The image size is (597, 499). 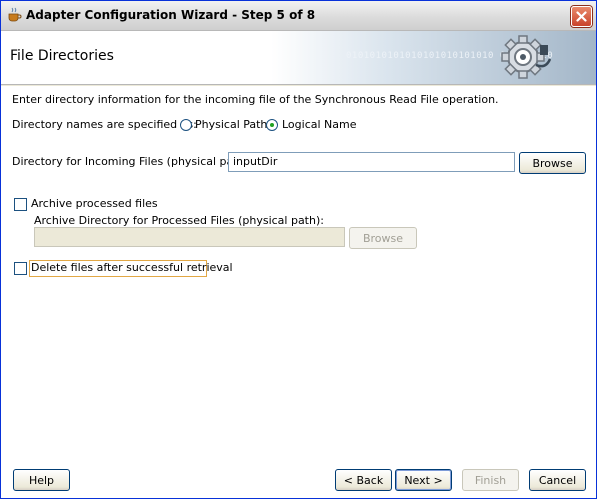 What do you see at coordinates (15, 14) in the screenshot?
I see `oracle-jdeveloper-cup-icon` at bounding box center [15, 14].